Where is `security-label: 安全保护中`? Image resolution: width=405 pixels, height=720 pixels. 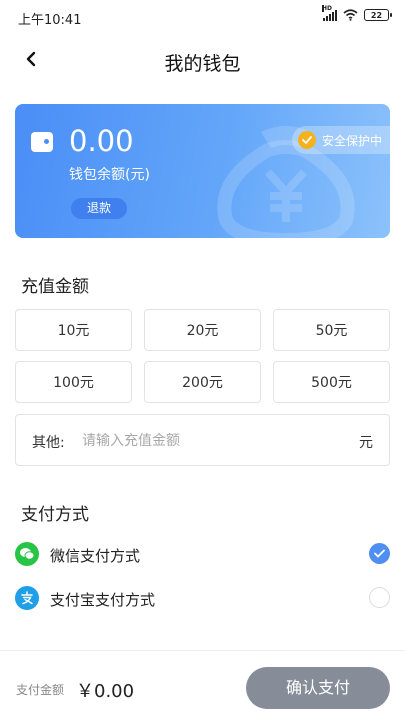
security-label: 安全保护中 is located at coordinates (351, 140).